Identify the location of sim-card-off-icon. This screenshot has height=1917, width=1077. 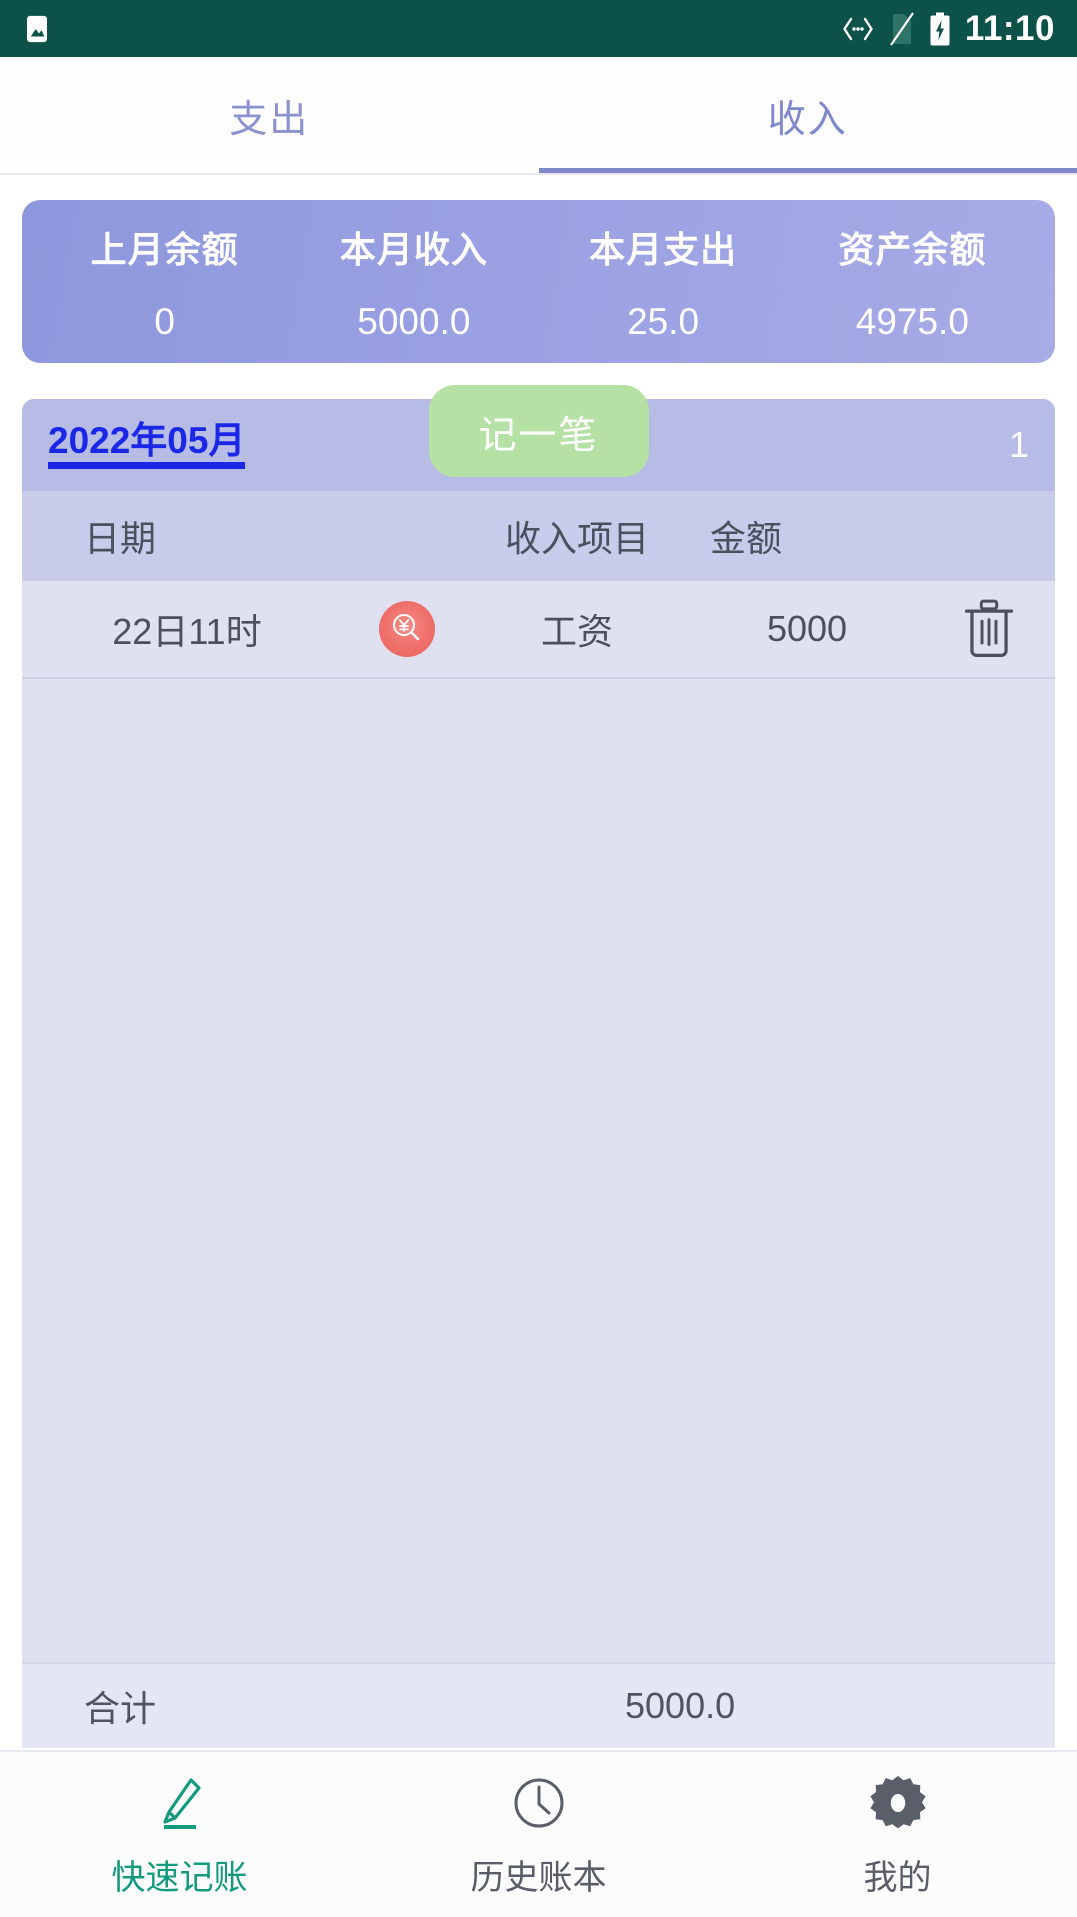
(901, 28).